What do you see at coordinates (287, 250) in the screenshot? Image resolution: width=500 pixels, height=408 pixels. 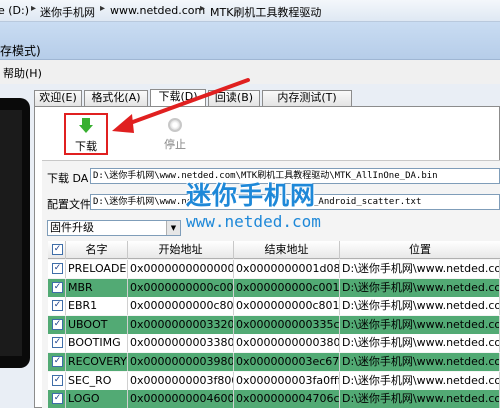 I see `header-end: 结束地址` at bounding box center [287, 250].